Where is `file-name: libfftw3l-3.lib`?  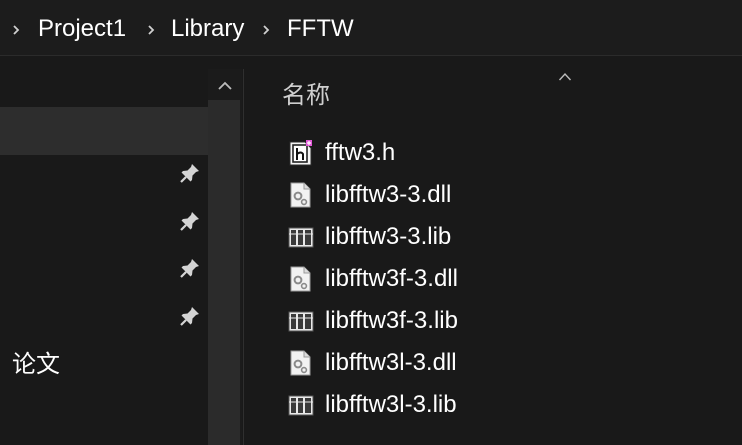 file-name: libfftw3l-3.lib is located at coordinates (391, 404).